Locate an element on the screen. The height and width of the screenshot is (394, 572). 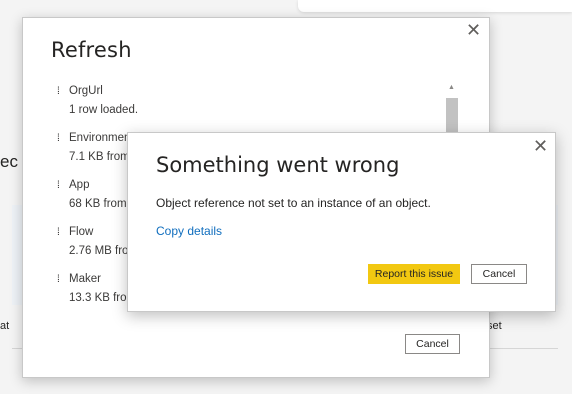
background-label-fragment: at is located at coordinates (5, 326).